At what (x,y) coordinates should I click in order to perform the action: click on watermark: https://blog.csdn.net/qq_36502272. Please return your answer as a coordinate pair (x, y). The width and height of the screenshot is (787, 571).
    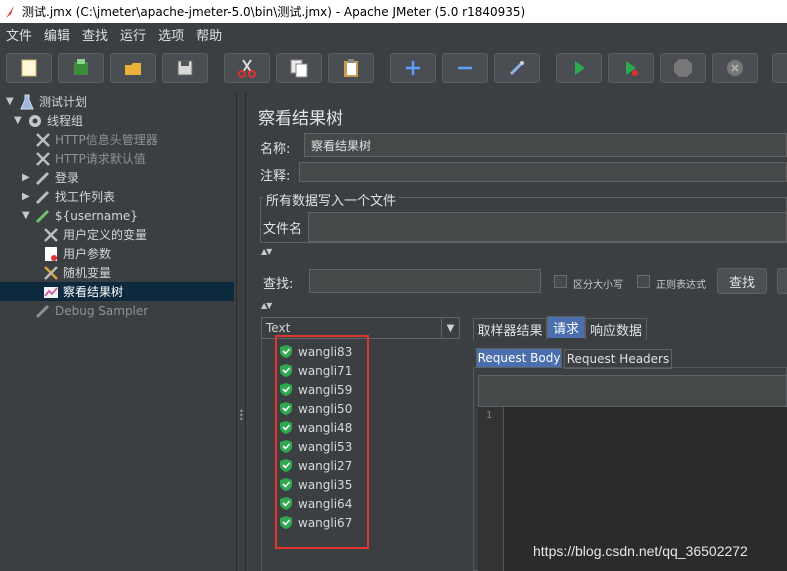
    Looking at the image, I should click on (640, 551).